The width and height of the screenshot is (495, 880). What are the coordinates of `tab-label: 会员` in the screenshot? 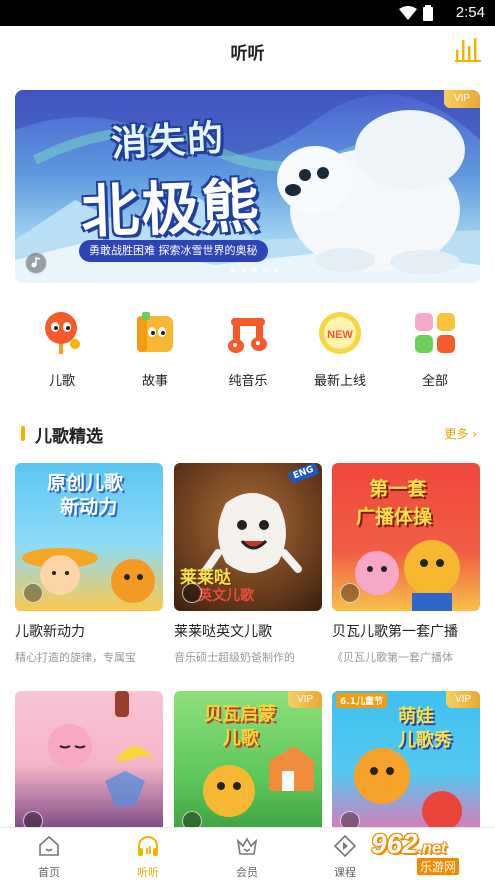 It's located at (247, 872).